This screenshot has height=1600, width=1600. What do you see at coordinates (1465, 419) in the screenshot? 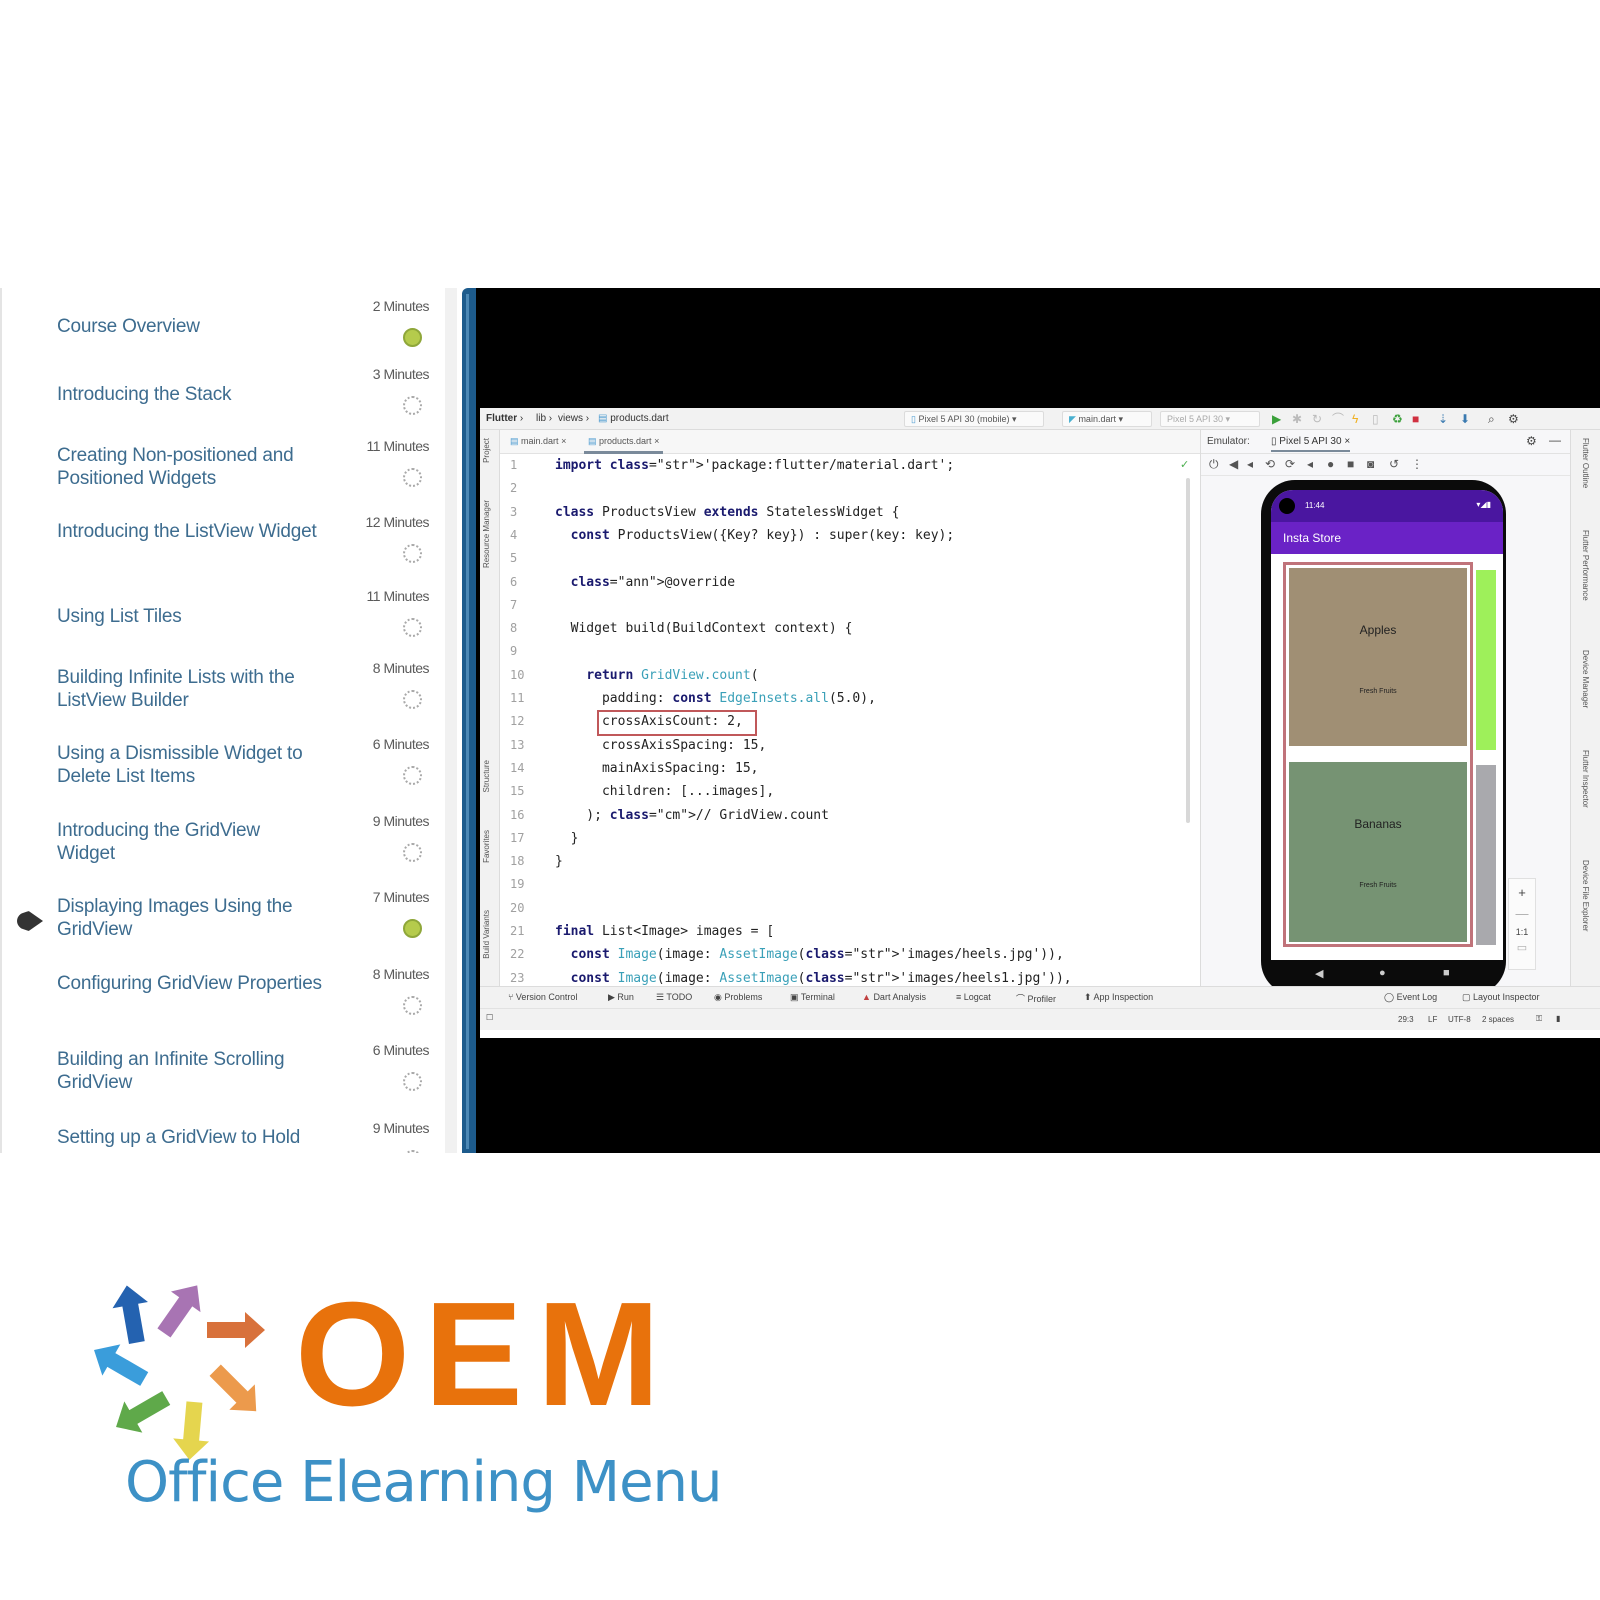
I see `sdk-manager-icon: ⬇` at bounding box center [1465, 419].